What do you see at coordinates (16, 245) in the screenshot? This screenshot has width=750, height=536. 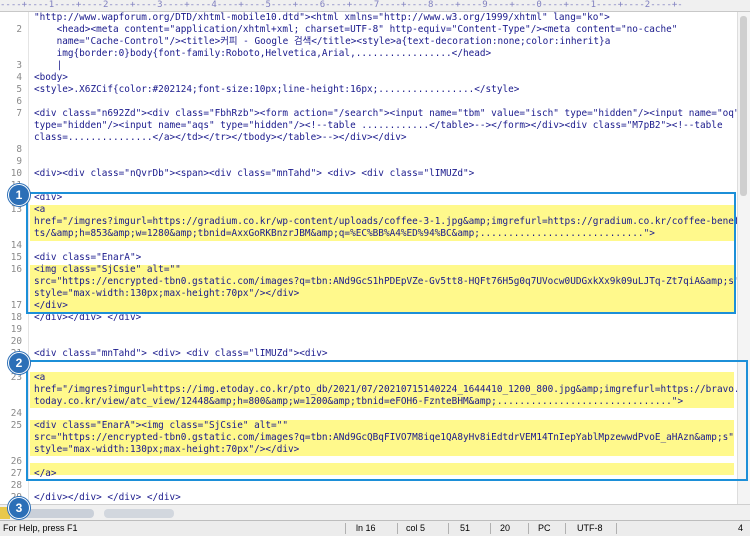 I see `line-number: 14` at bounding box center [16, 245].